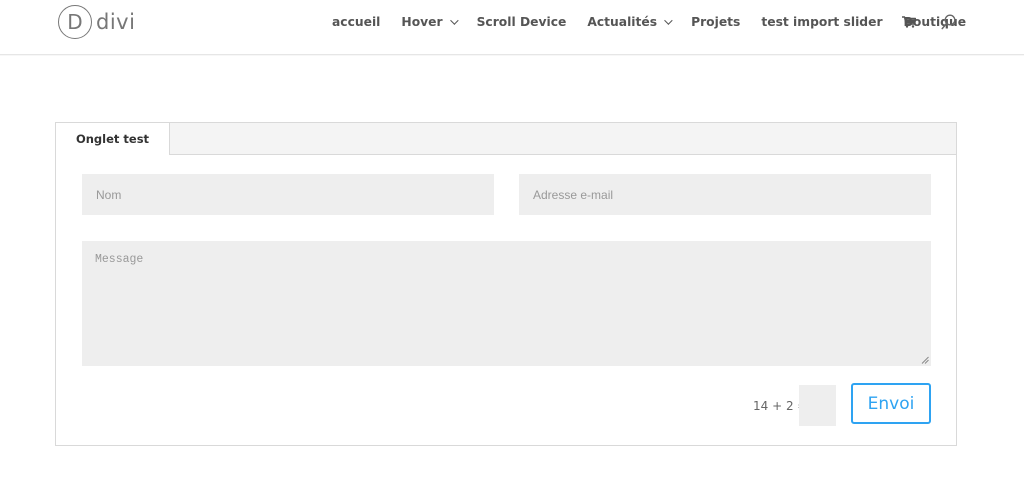 This screenshot has height=487, width=1024. I want to click on nav-item-accueil: accueil, so click(356, 22).